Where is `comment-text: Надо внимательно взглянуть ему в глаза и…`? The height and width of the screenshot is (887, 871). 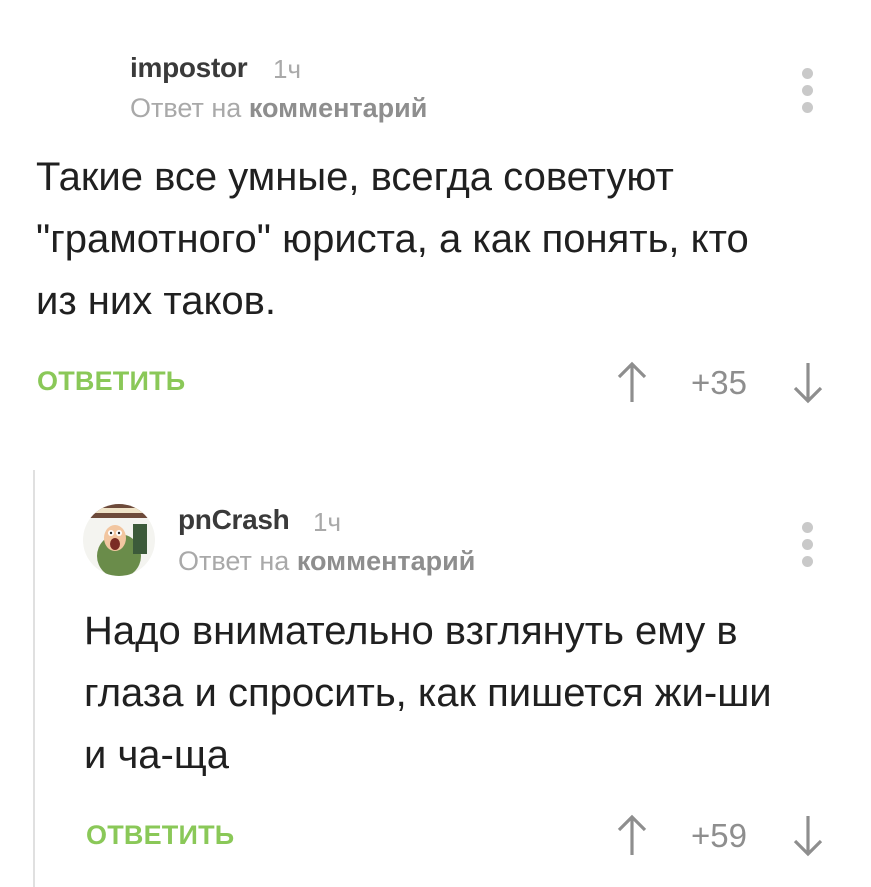
comment-text: Надо внимательно взглянуть ему в глаза и… is located at coordinates (428, 693).